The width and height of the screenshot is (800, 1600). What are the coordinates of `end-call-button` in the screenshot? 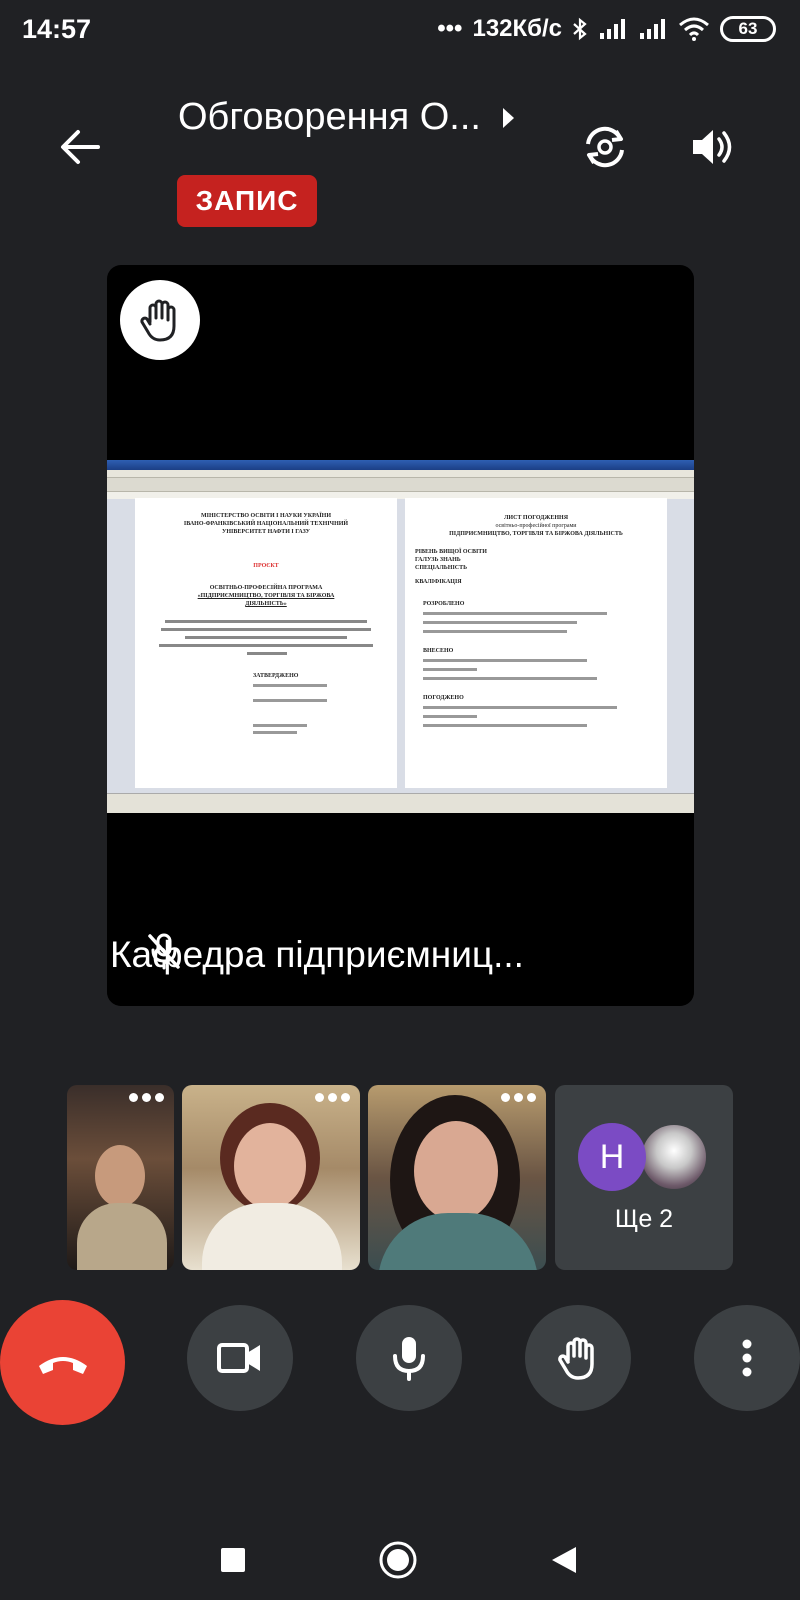 It's located at (62, 1362).